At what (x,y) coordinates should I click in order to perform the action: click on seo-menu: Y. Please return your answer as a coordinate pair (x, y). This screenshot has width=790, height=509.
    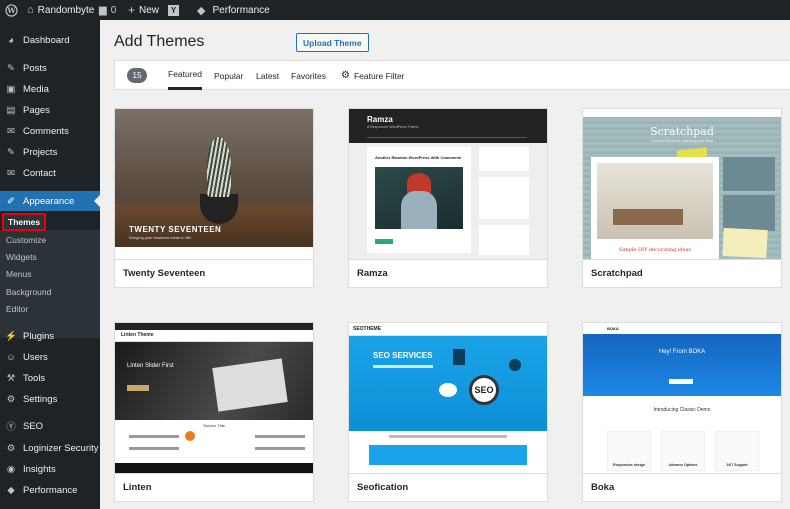
    Looking at the image, I should click on (173, 10).